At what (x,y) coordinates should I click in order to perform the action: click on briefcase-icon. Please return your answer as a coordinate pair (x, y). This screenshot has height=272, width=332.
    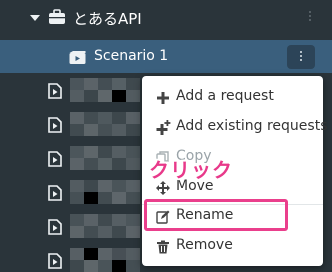
    Looking at the image, I should click on (57, 17).